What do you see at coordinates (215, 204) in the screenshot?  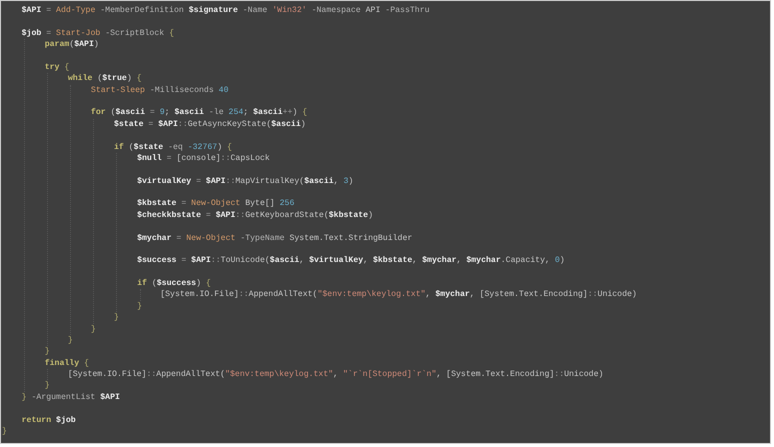 I see `code-line: $kbstate = New-Object Byte[] 256` at bounding box center [215, 204].